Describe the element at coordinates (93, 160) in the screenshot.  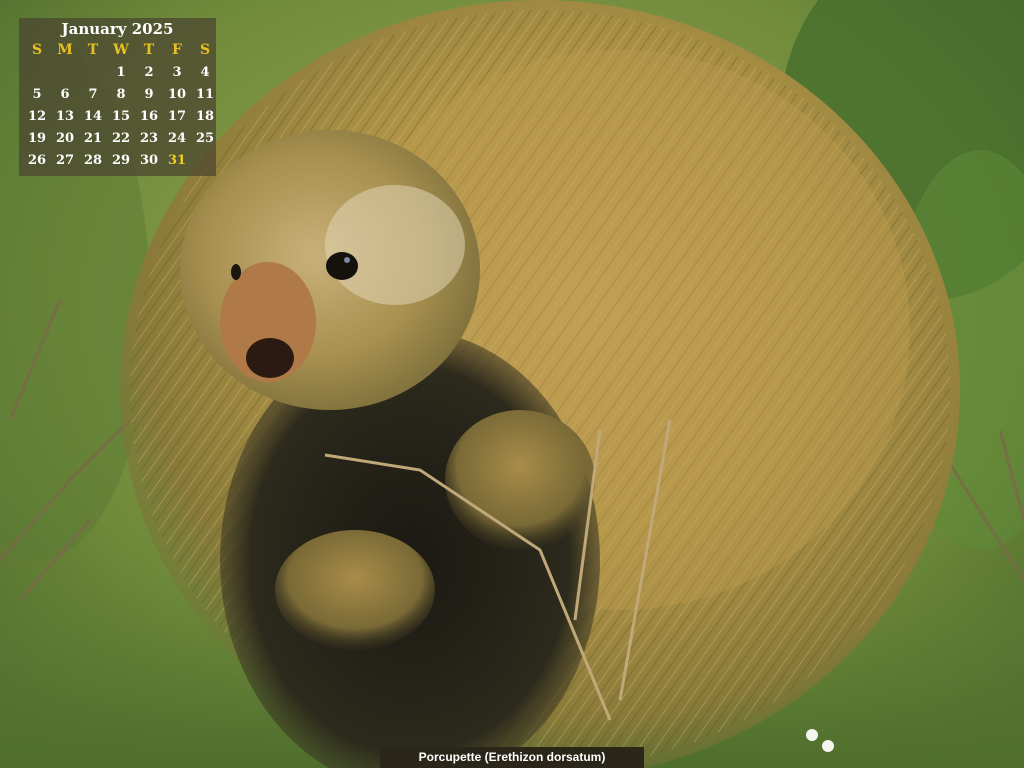
I see `calendar-day: 28` at that location.